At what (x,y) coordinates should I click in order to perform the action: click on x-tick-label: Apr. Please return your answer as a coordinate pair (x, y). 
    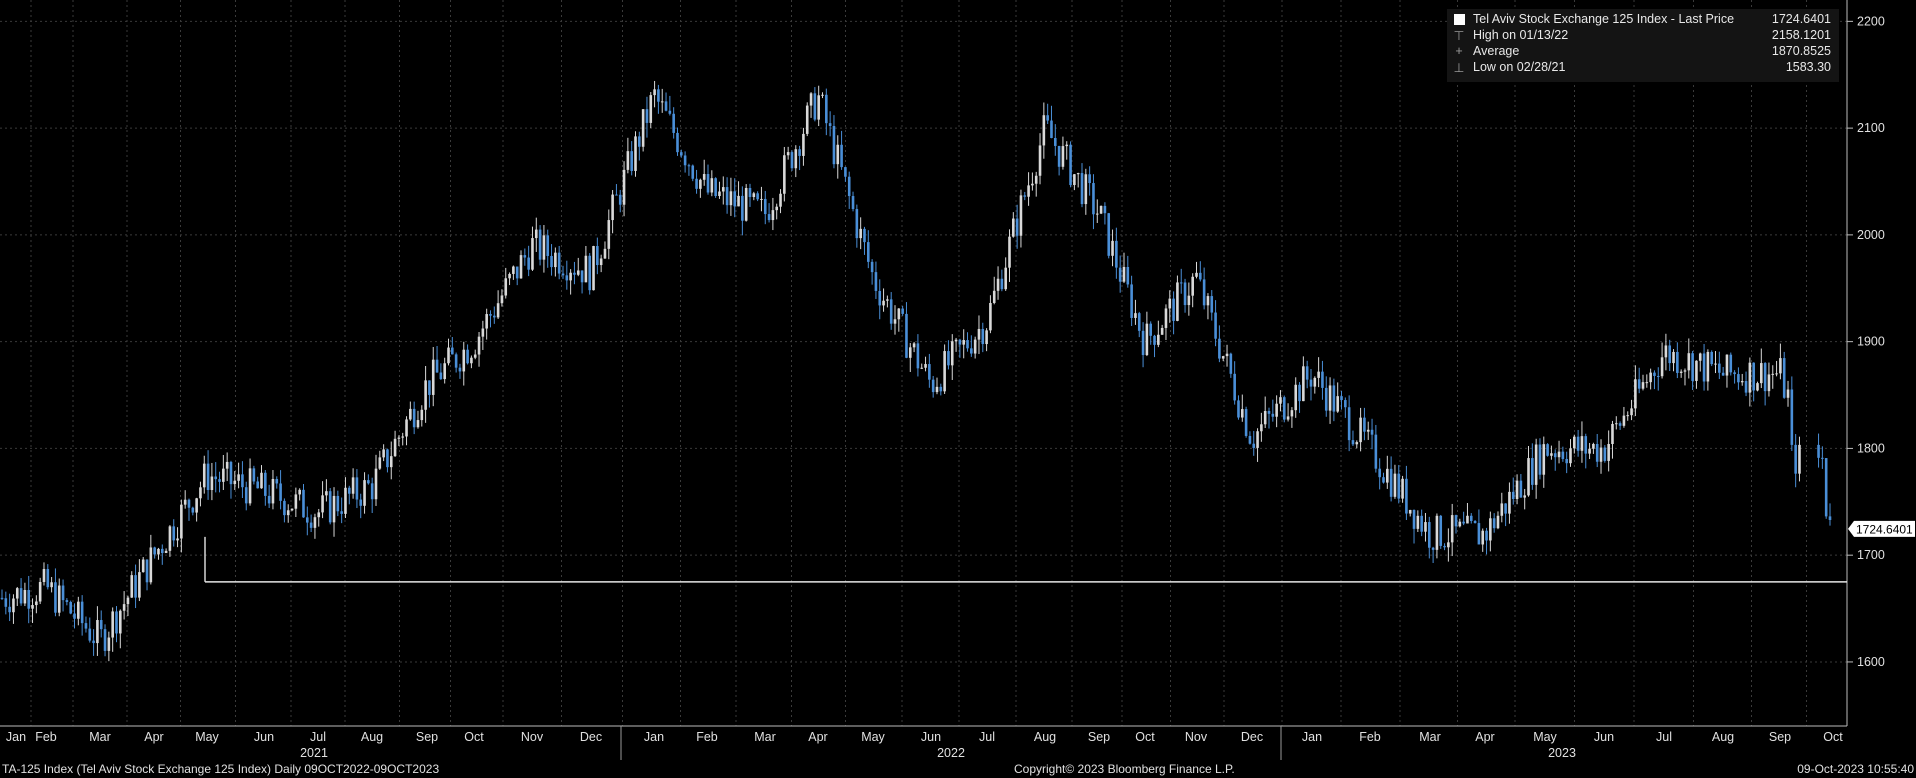
    Looking at the image, I should click on (817, 737).